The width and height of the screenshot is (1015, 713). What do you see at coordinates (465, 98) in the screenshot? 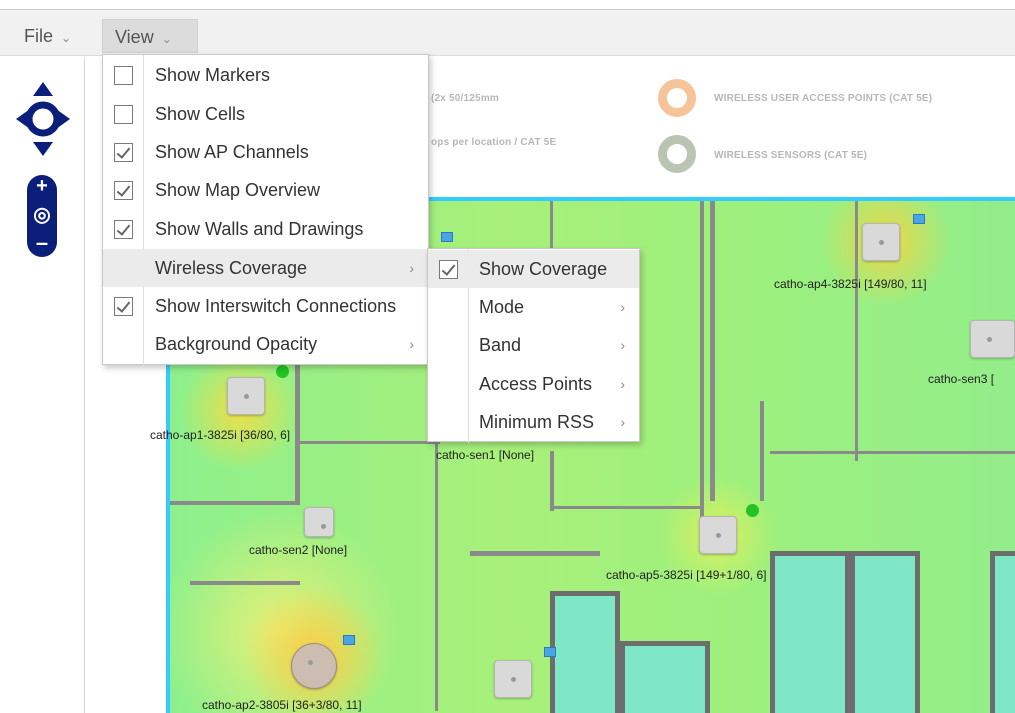
I see `legend-cable-text: (2x 50/125mm` at bounding box center [465, 98].